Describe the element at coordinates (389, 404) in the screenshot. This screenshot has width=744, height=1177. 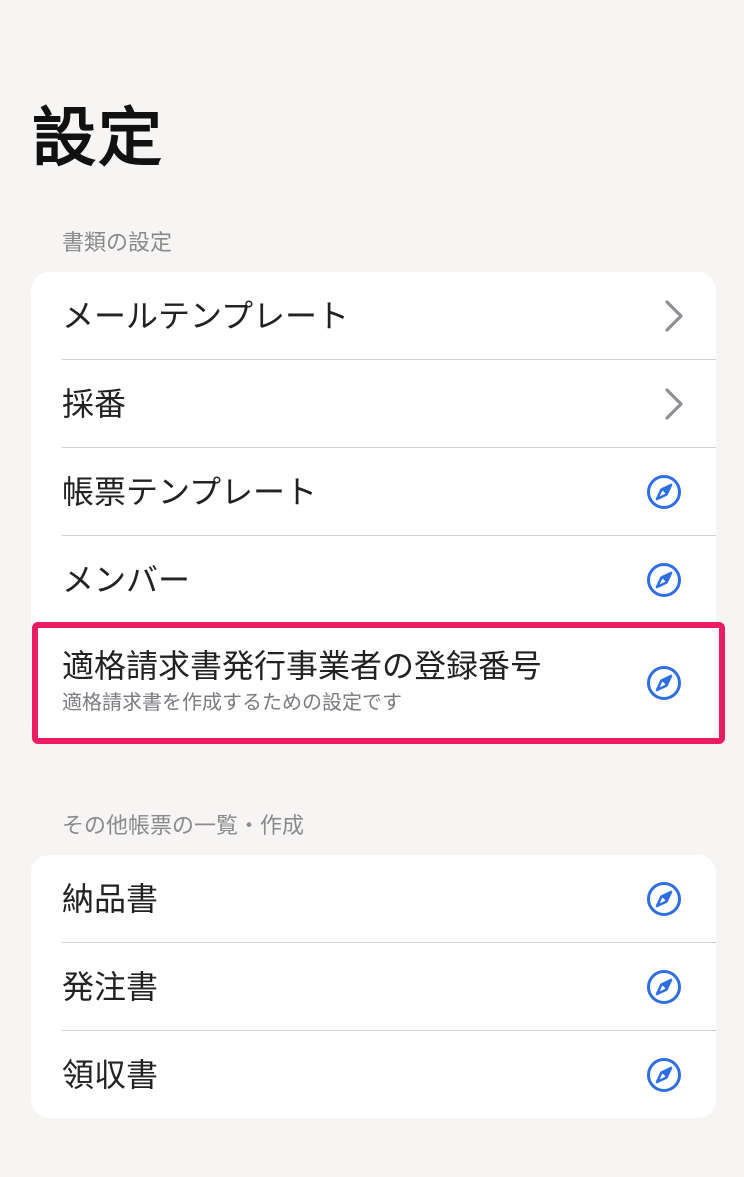
I see `settings-row-numbering: 採番` at that location.